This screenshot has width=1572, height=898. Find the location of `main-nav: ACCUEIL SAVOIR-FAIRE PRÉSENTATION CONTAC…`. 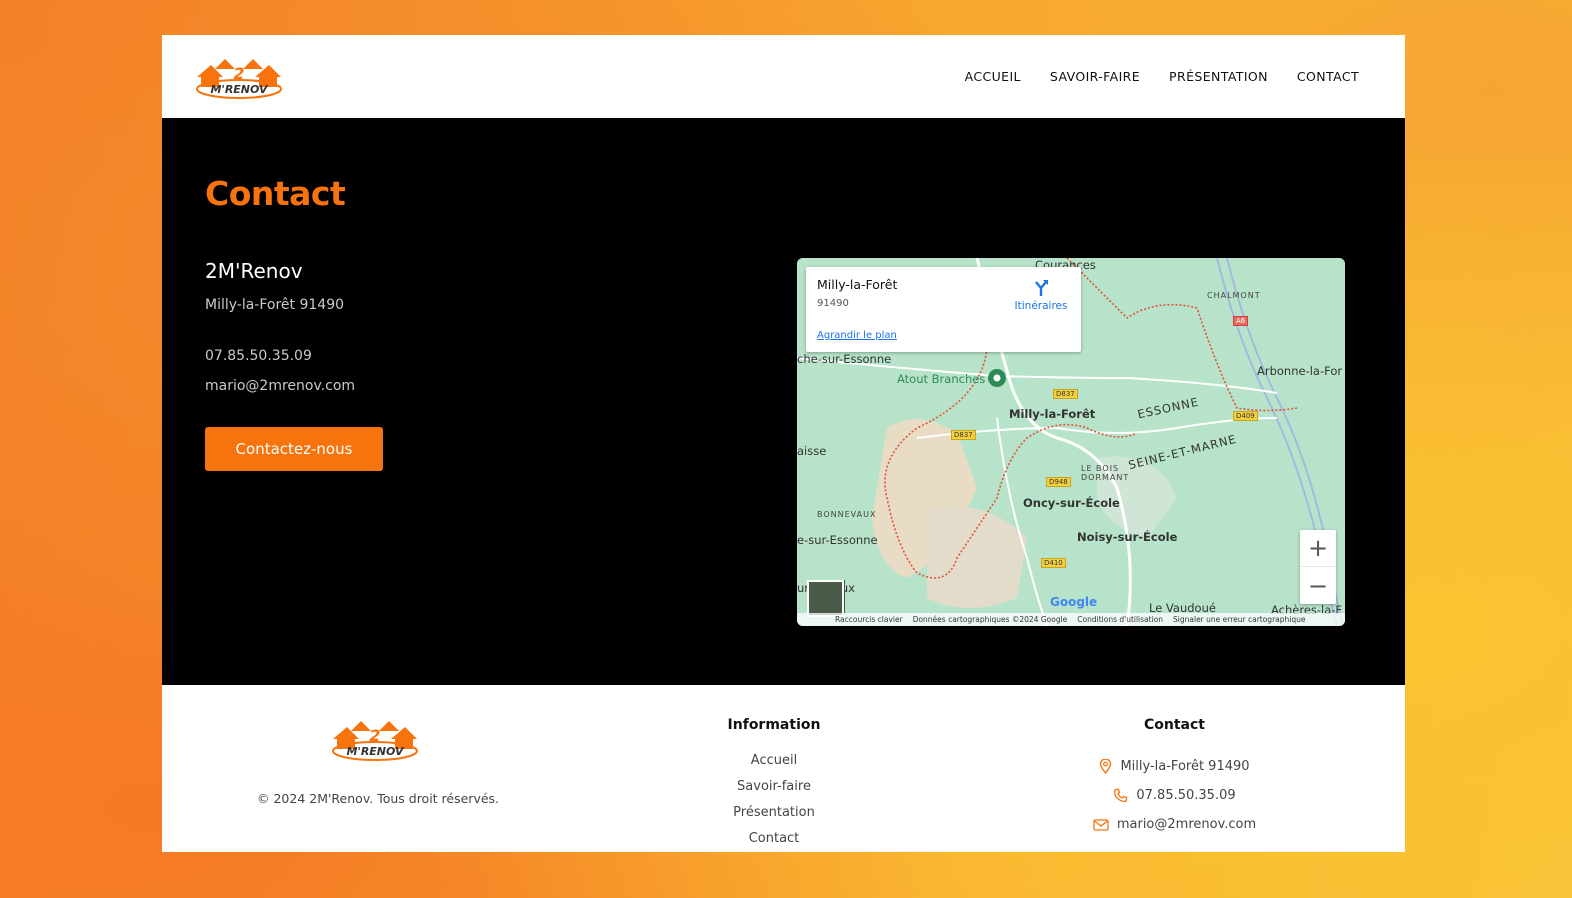

main-nav: ACCUEIL SAVOIR-FAIRE PRÉSENTATION CONTAC… is located at coordinates (1162, 76).